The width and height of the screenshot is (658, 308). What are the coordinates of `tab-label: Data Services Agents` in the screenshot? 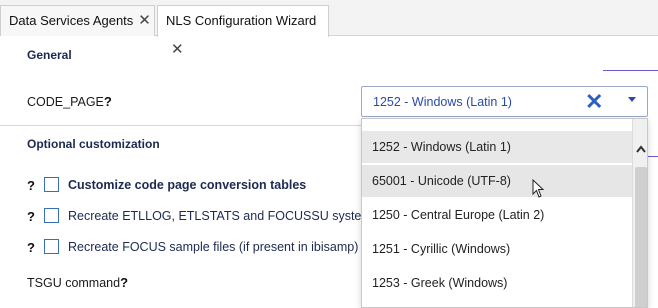 It's located at (71, 20).